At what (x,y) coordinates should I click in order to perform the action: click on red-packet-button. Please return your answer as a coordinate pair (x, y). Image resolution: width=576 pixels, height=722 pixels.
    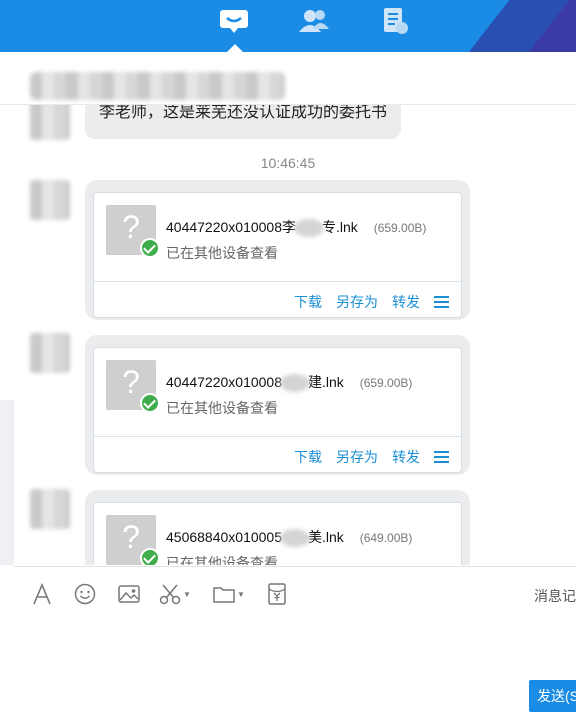
    Looking at the image, I should click on (277, 594).